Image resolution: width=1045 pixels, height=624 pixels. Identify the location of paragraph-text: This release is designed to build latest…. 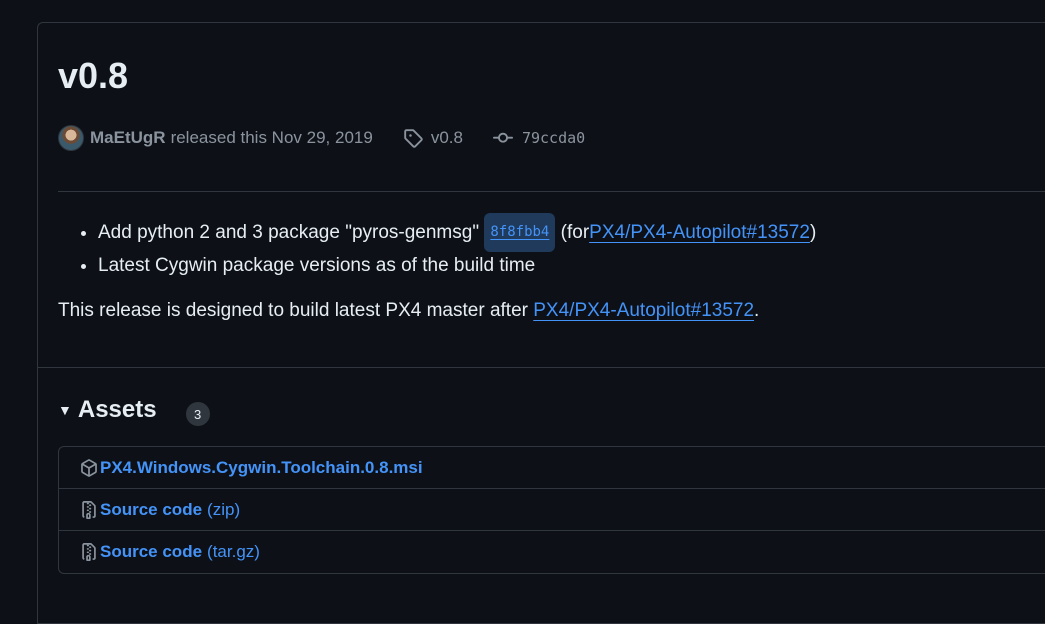
(293, 310).